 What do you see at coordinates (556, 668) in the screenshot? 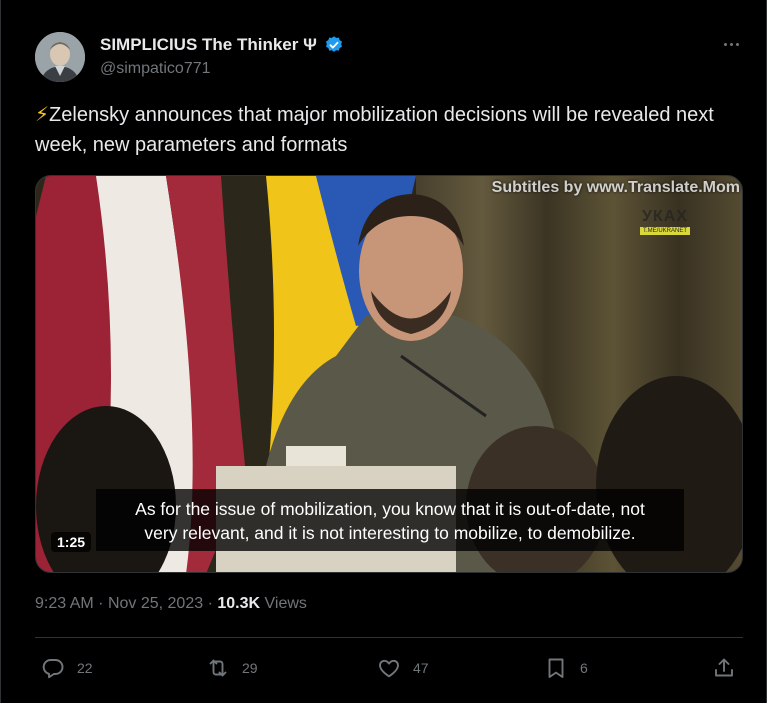
I see `bookmark-icon` at bounding box center [556, 668].